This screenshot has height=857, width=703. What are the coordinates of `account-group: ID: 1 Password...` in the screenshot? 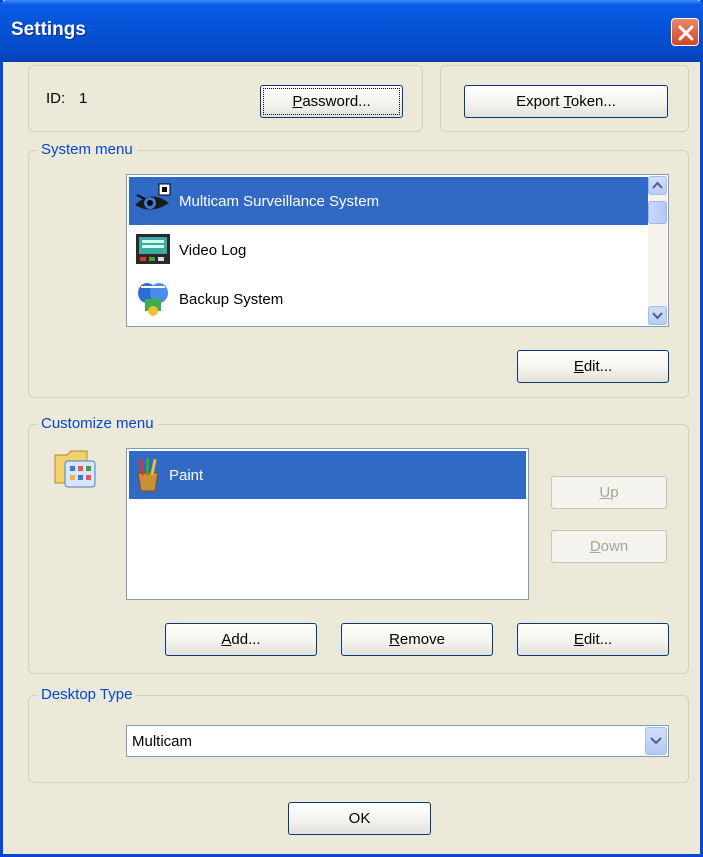 It's located at (225, 98).